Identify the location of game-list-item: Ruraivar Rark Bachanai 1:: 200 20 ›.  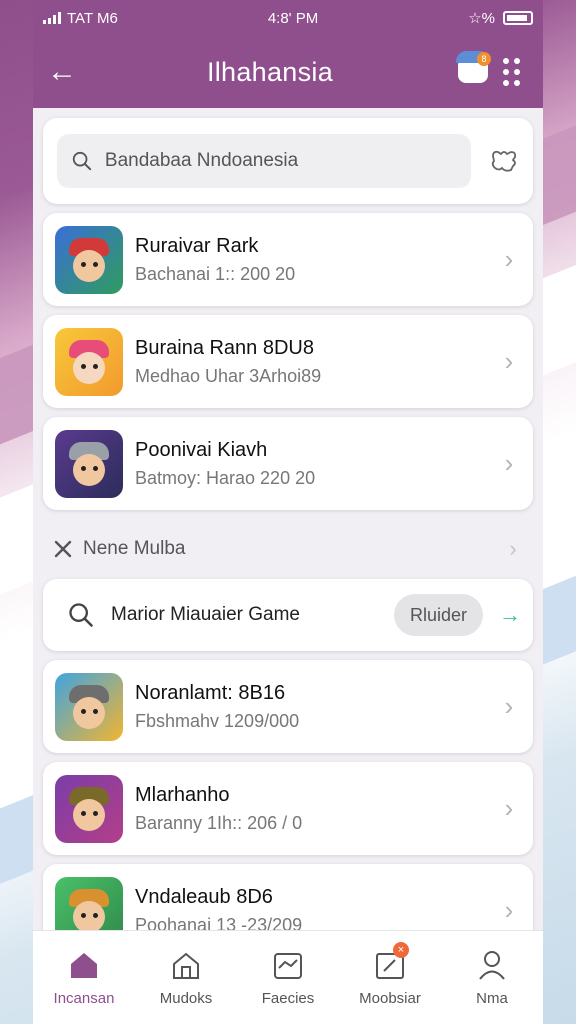
(288, 259).